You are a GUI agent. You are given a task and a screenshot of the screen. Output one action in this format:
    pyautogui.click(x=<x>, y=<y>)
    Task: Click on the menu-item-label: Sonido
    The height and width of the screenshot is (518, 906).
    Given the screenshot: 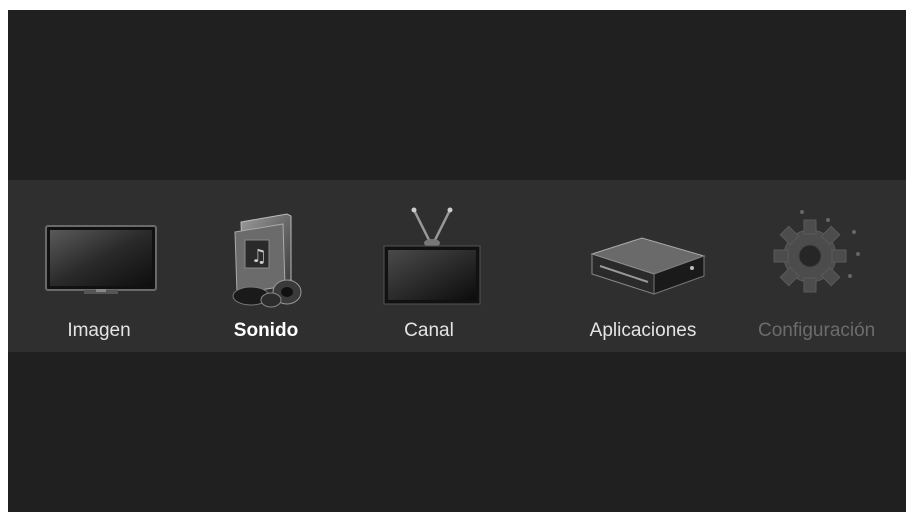 What is the action you would take?
    pyautogui.click(x=266, y=330)
    